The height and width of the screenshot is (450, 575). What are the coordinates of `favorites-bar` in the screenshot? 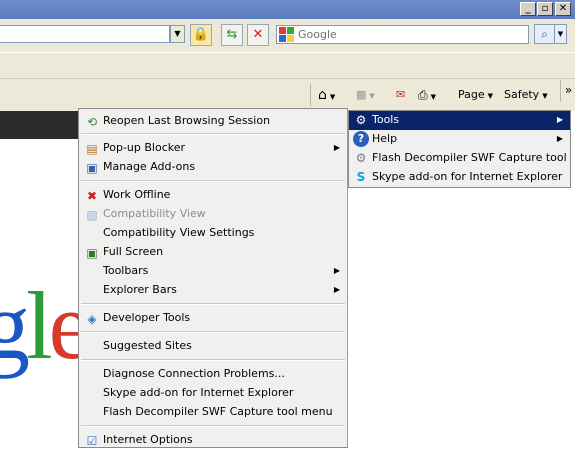 It's located at (287, 65).